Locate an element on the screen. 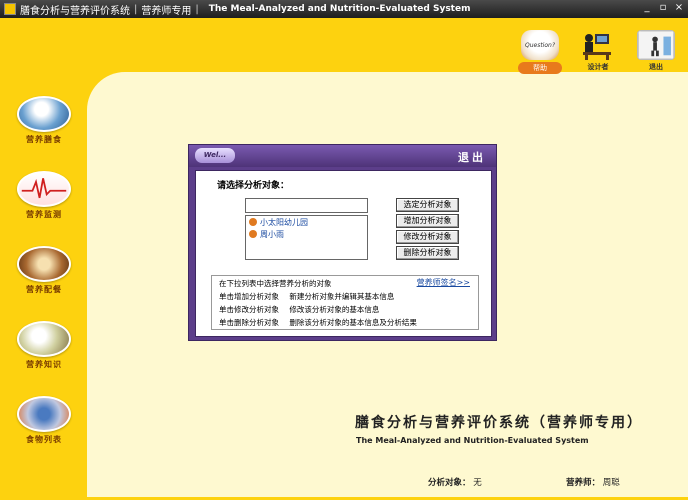 The height and width of the screenshot is (500, 688). app-edition: 营养师专用 is located at coordinates (166, 11).